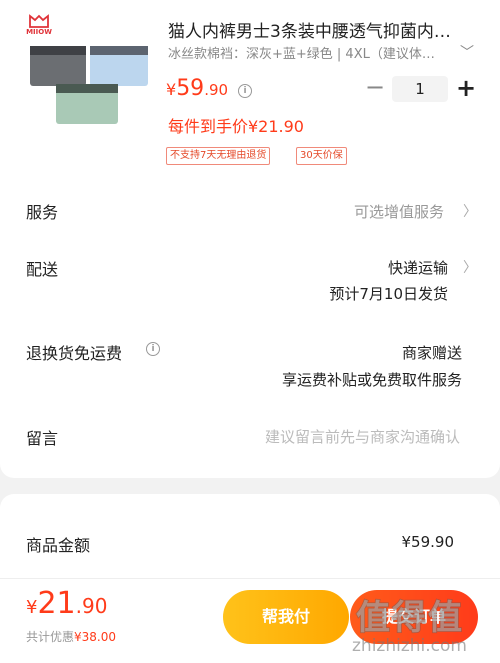 This screenshot has width=500, height=663. Describe the element at coordinates (42, 269) in the screenshot. I see `delivery-label: 配送` at that location.